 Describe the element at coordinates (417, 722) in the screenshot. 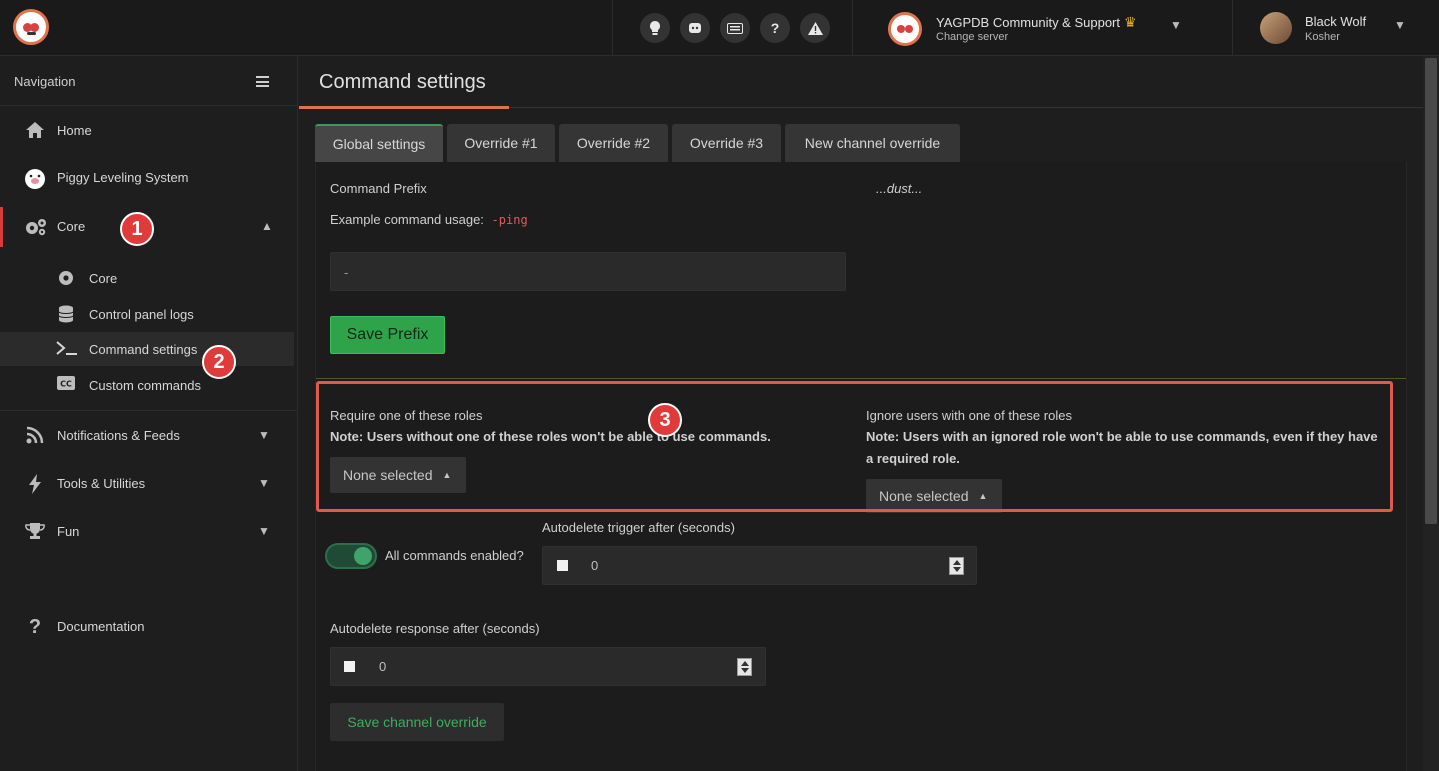

I see `save-channel-override-button: Save channel override` at that location.